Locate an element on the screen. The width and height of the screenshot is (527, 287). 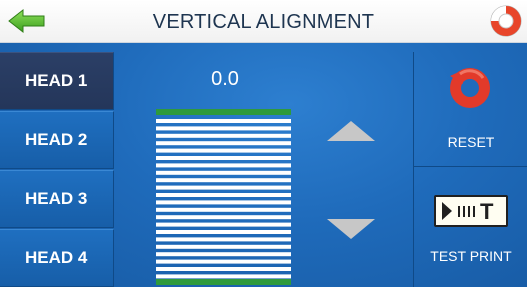
head-4-label: HEAD 4 is located at coordinates (56, 257).